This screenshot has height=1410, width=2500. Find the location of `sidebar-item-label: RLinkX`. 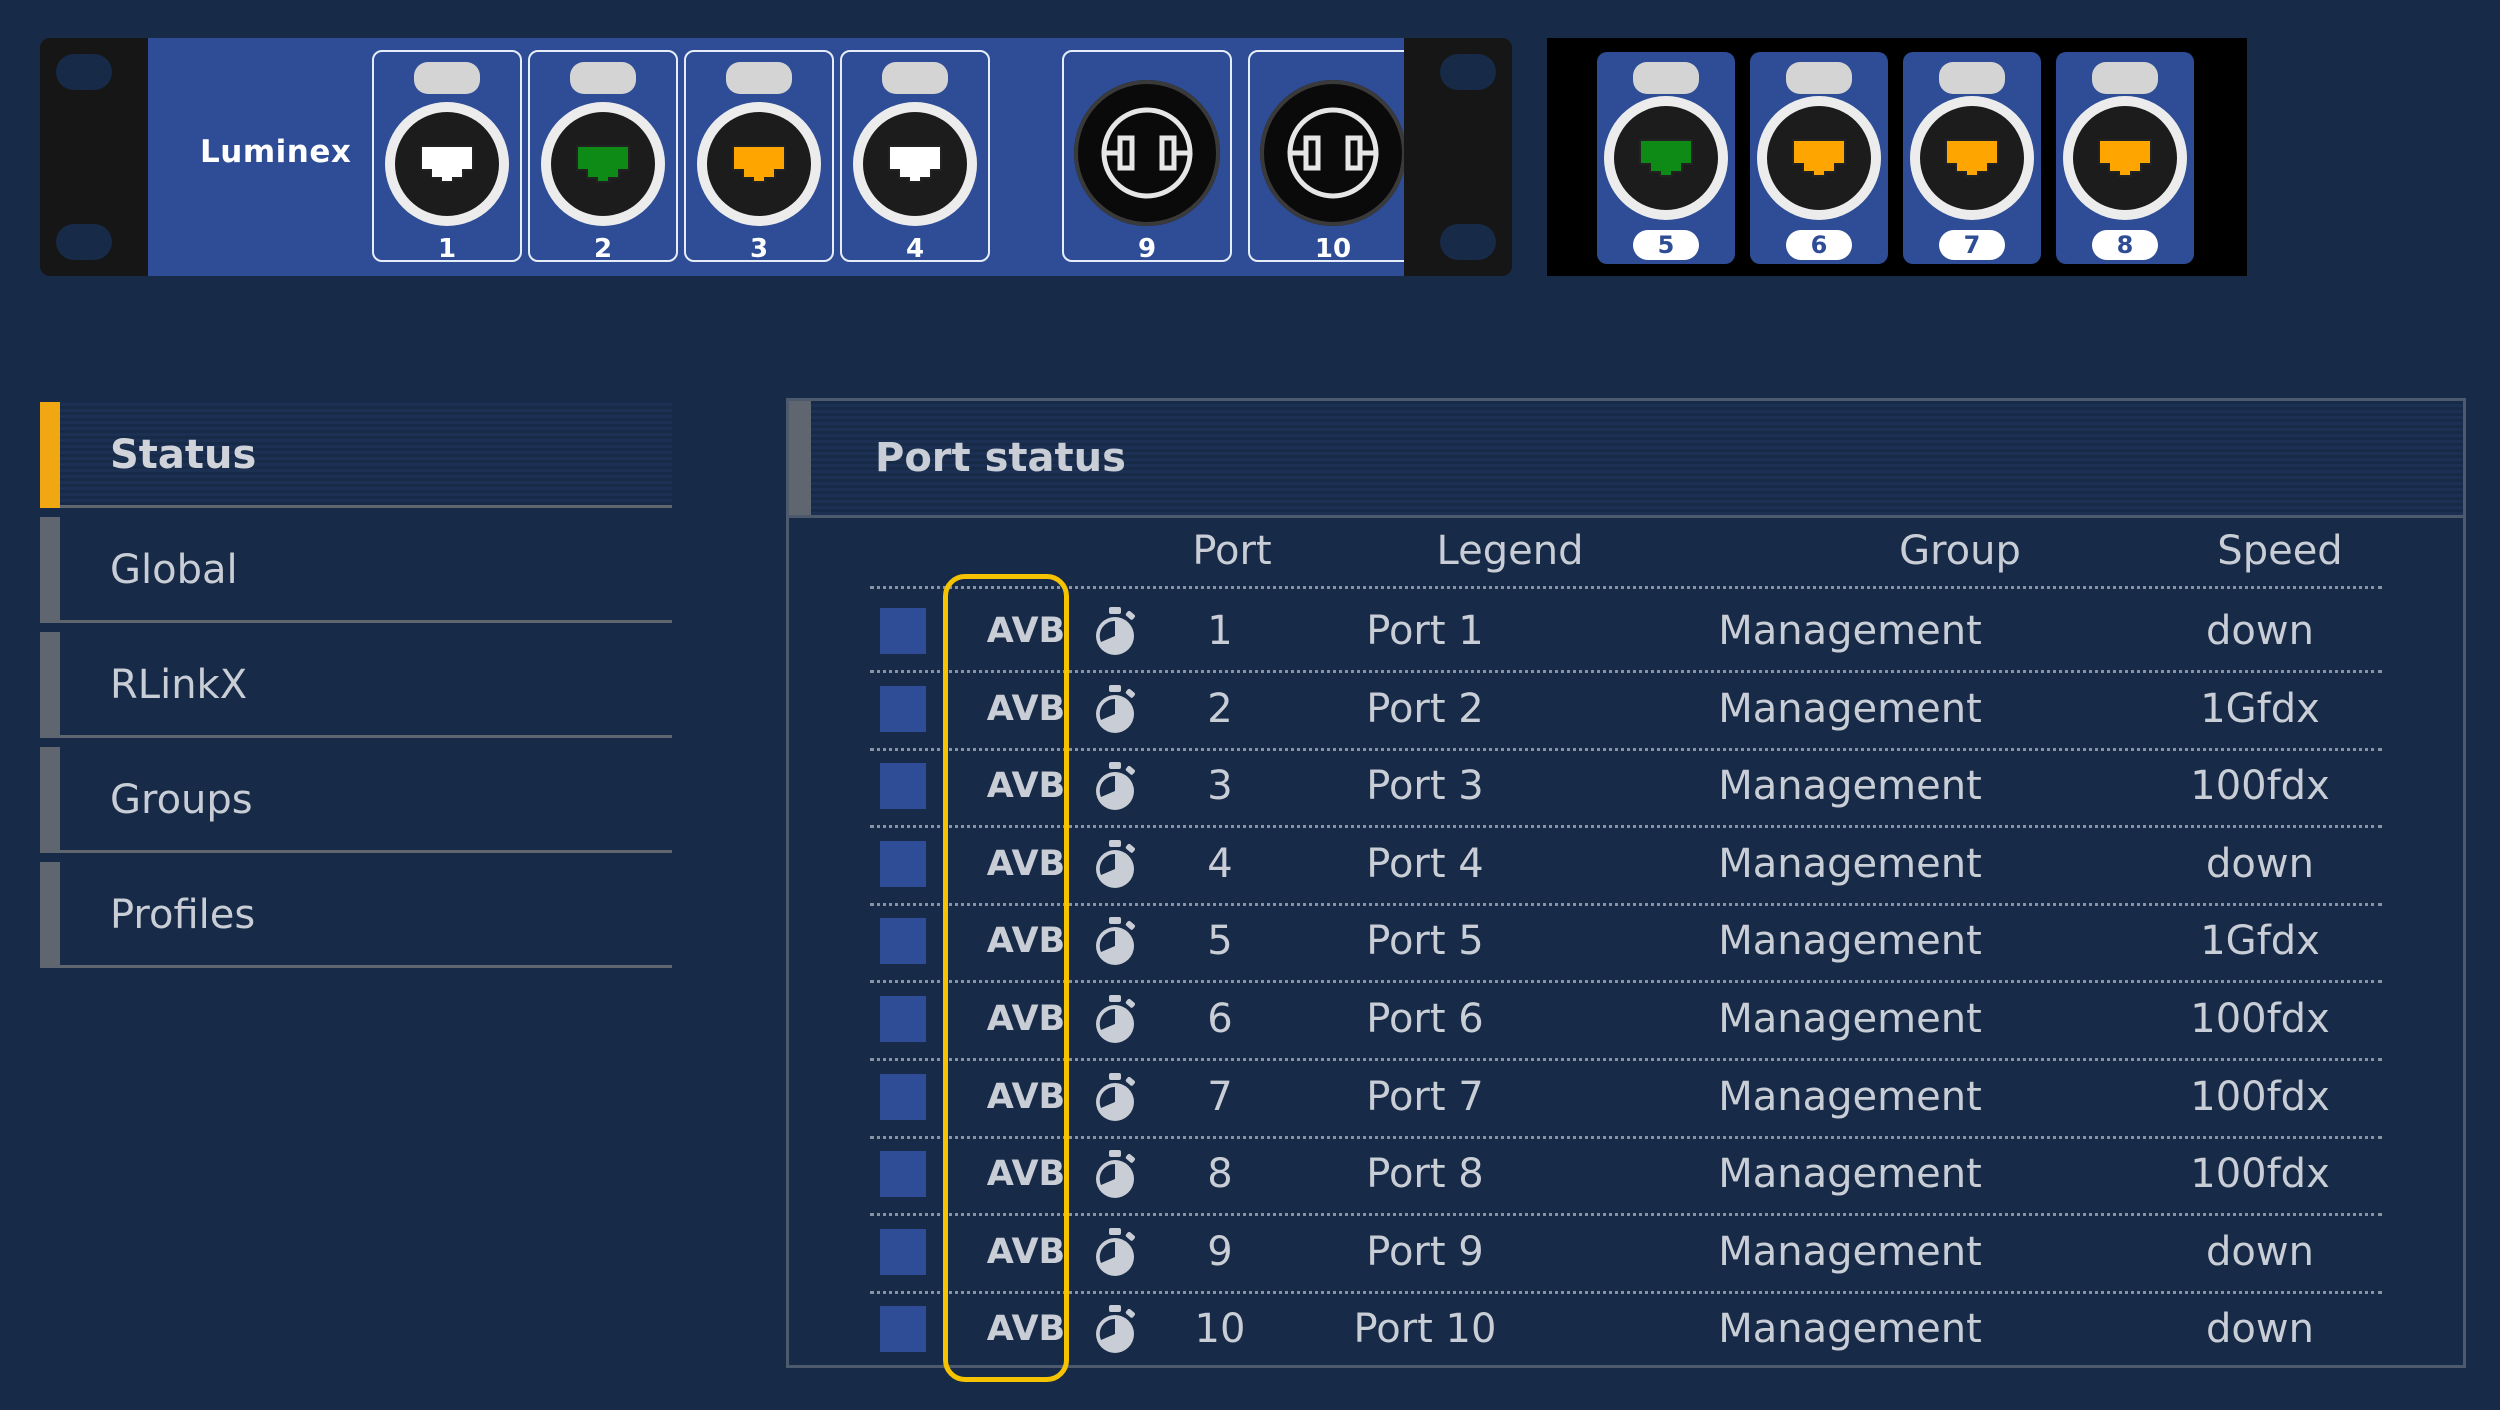

sidebar-item-label: RLinkX is located at coordinates (179, 685).